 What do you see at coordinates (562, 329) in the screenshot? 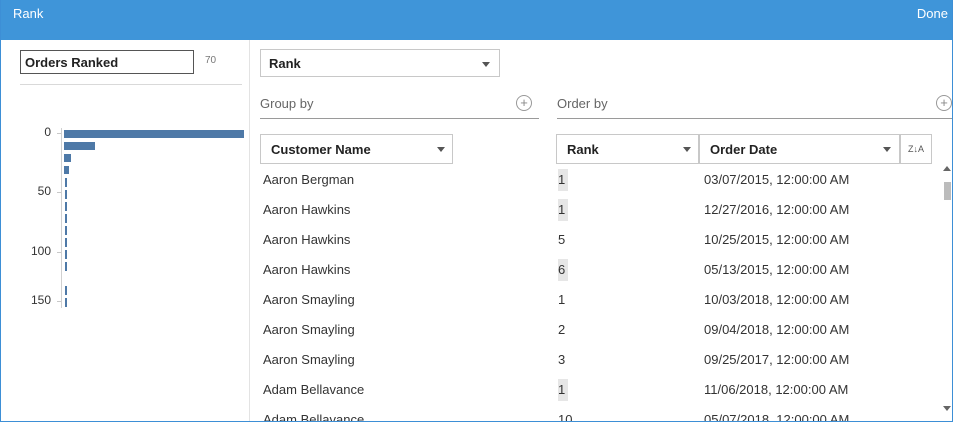
I see `rank-cell: 2` at bounding box center [562, 329].